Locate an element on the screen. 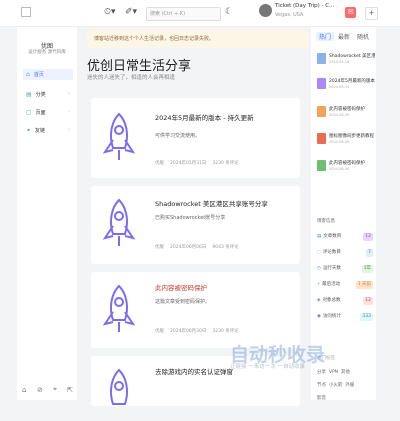 Image resolution: width=400 pixels, height=421 pixels. post-meta: 优版 2024年06月06日 9043 条评论 is located at coordinates (197, 247).